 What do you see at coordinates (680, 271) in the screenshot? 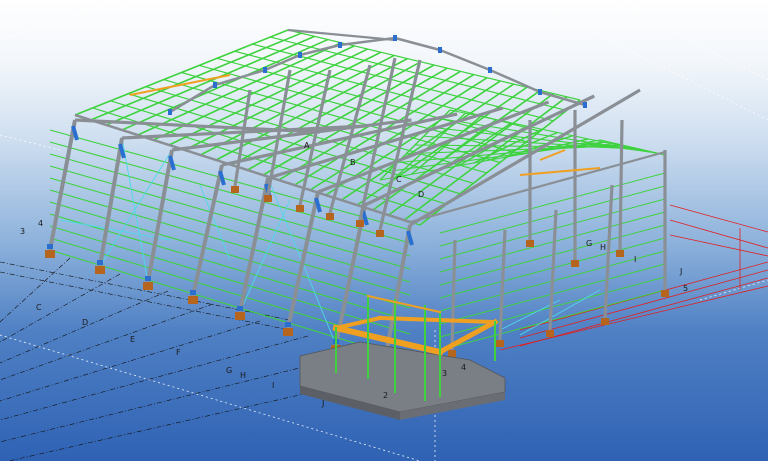
I see `grid-label-right: J` at bounding box center [680, 271].